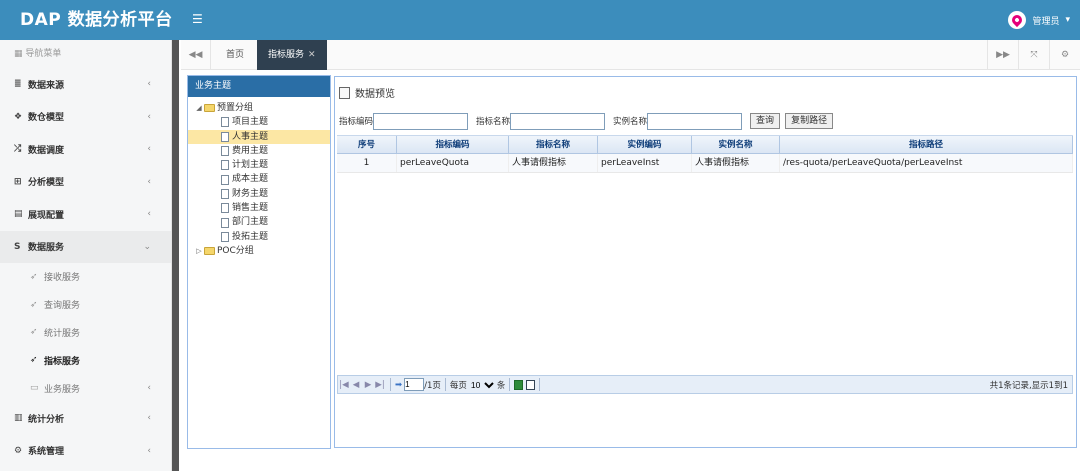 Image resolution: width=1080 pixels, height=471 pixels. I want to click on tree-node-root: ◢ 预置分组, so click(259, 108).